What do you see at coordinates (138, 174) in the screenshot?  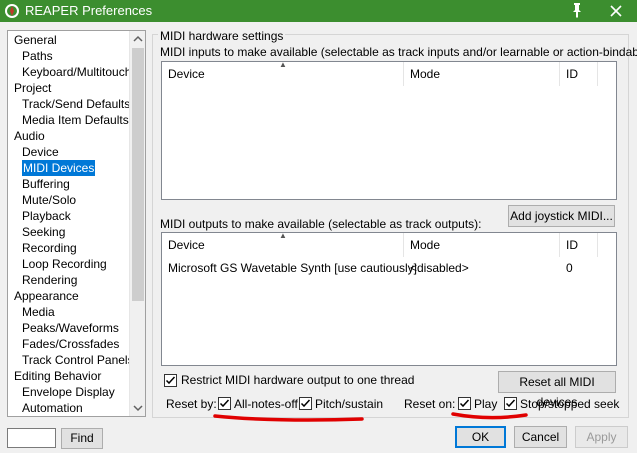 I see `scrollbar-thumb` at bounding box center [138, 174].